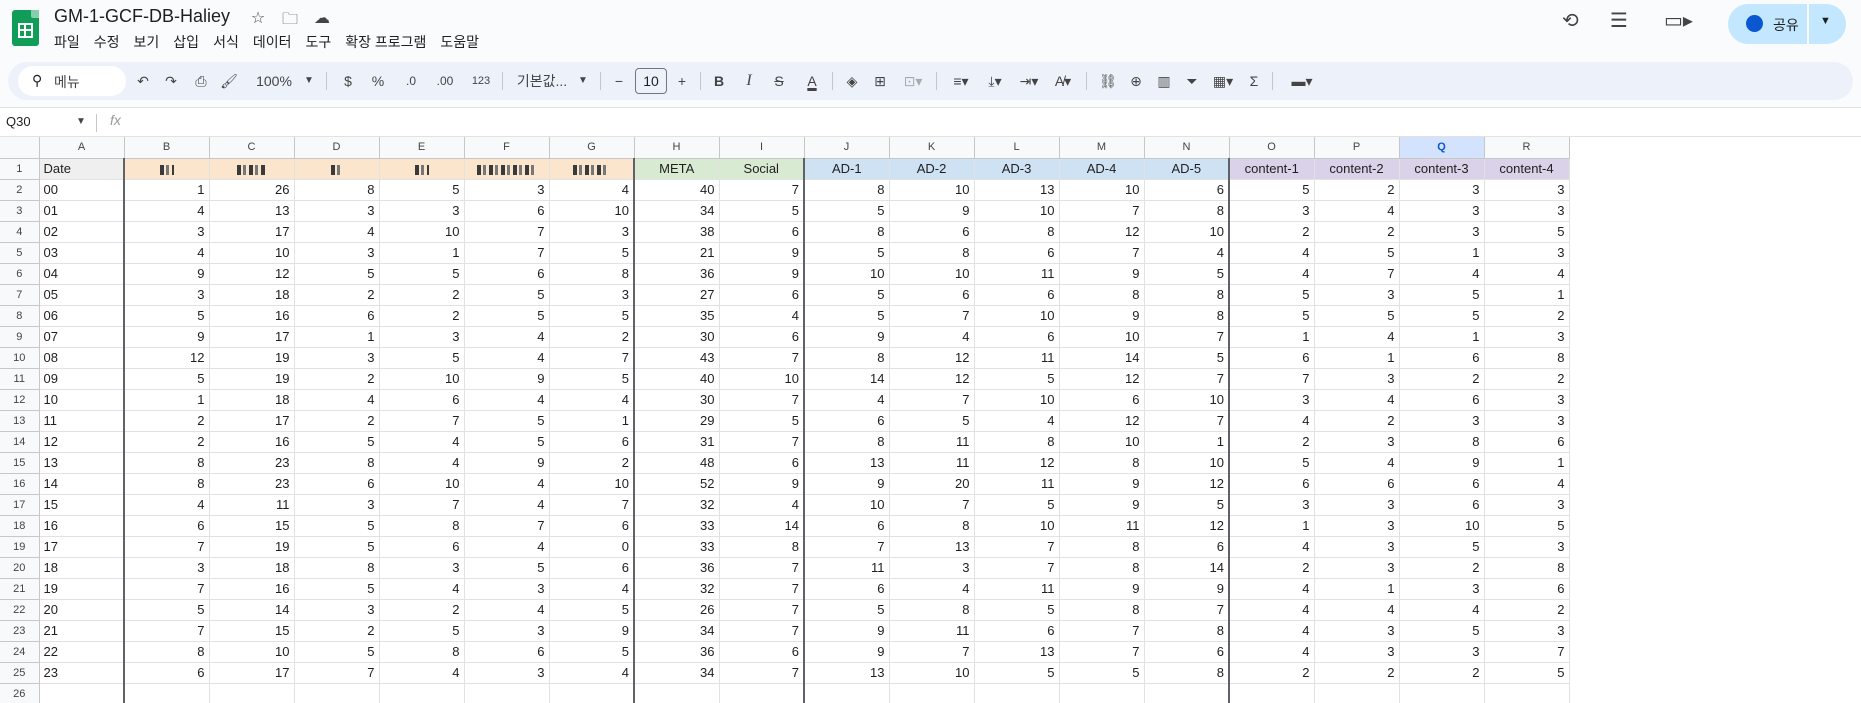  I want to click on menu-item: 파일, so click(71, 42).